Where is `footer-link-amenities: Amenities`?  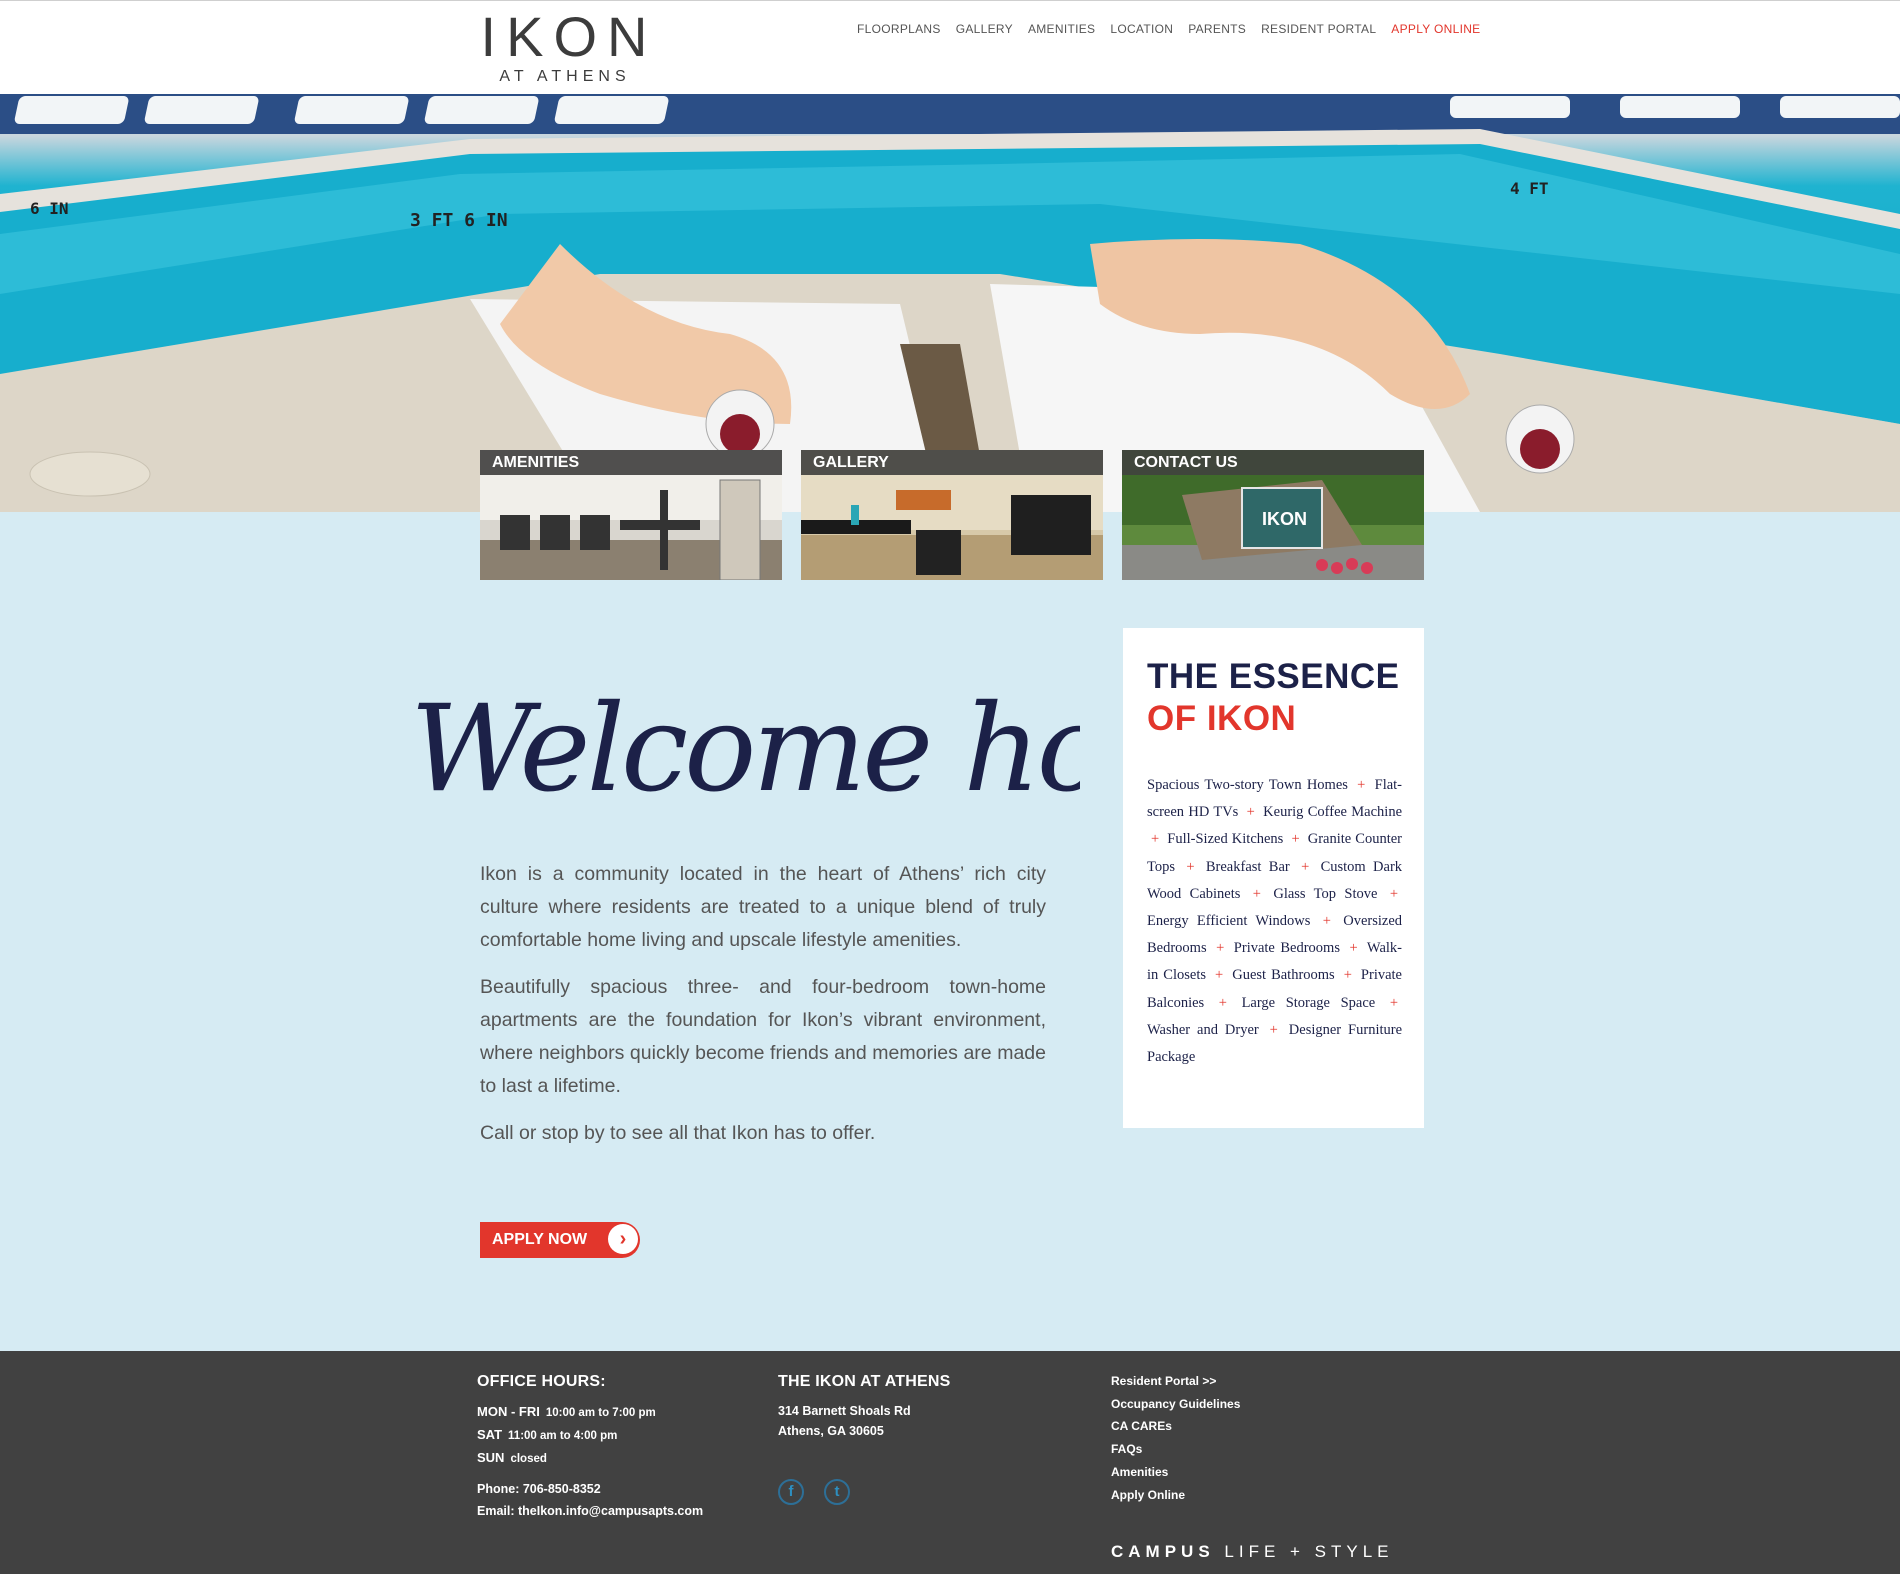
footer-link-amenities: Amenities is located at coordinates (1175, 1472).